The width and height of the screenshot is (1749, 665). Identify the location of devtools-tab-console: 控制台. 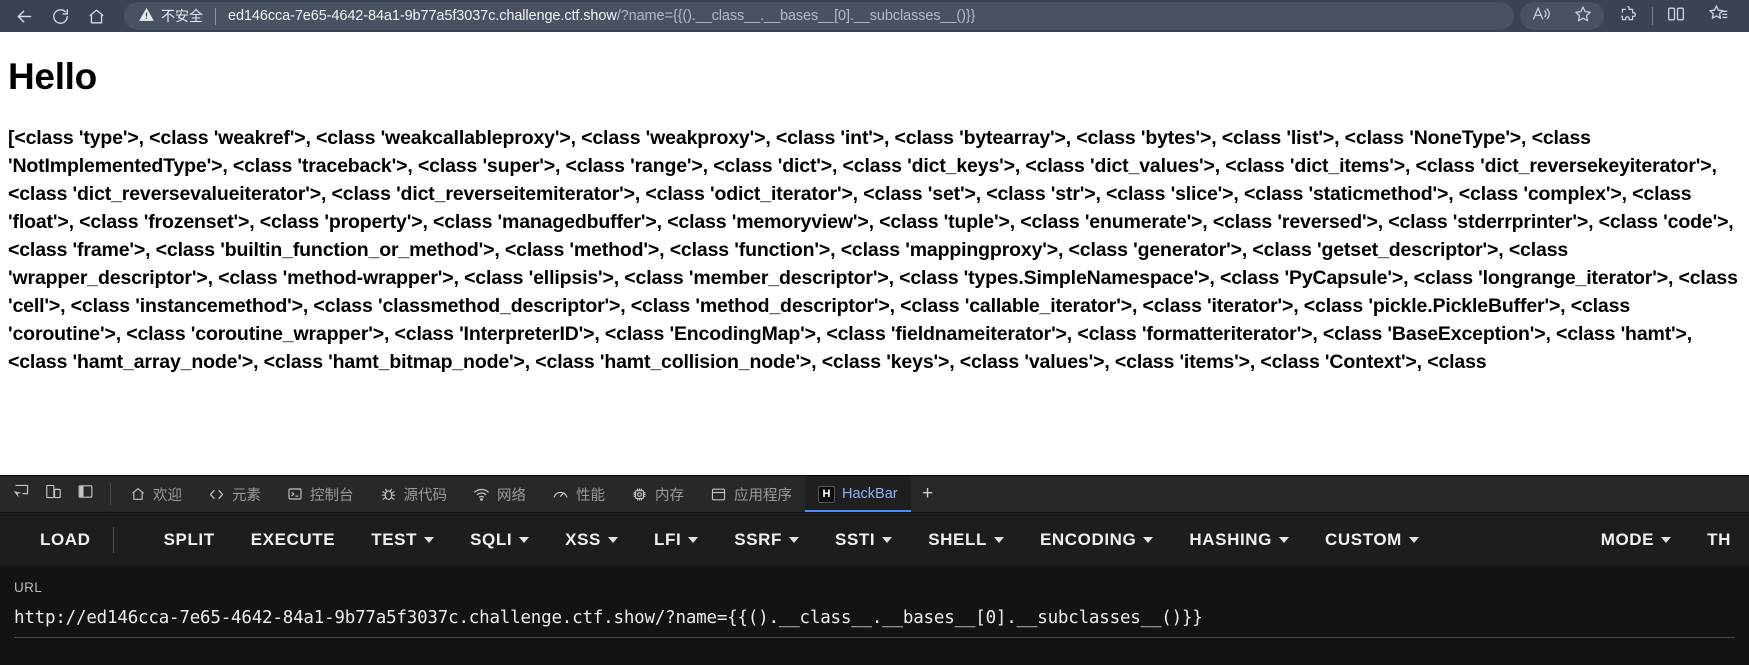
(320, 494).